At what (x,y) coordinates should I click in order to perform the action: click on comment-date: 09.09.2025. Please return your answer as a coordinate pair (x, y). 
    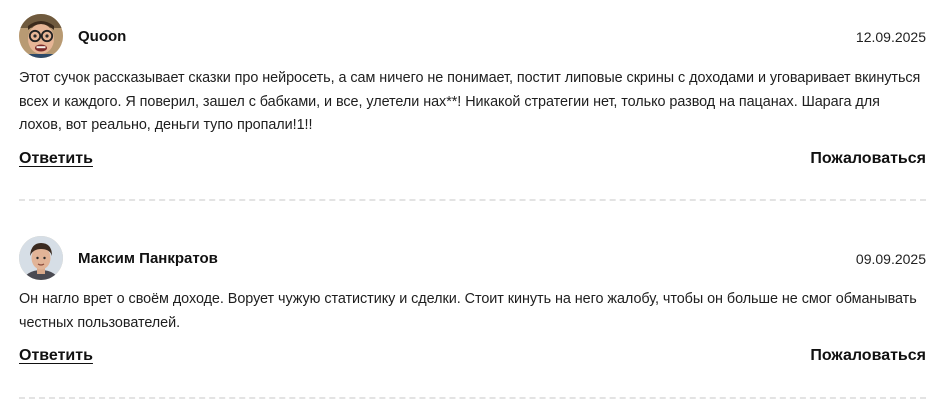
    Looking at the image, I should click on (890, 259).